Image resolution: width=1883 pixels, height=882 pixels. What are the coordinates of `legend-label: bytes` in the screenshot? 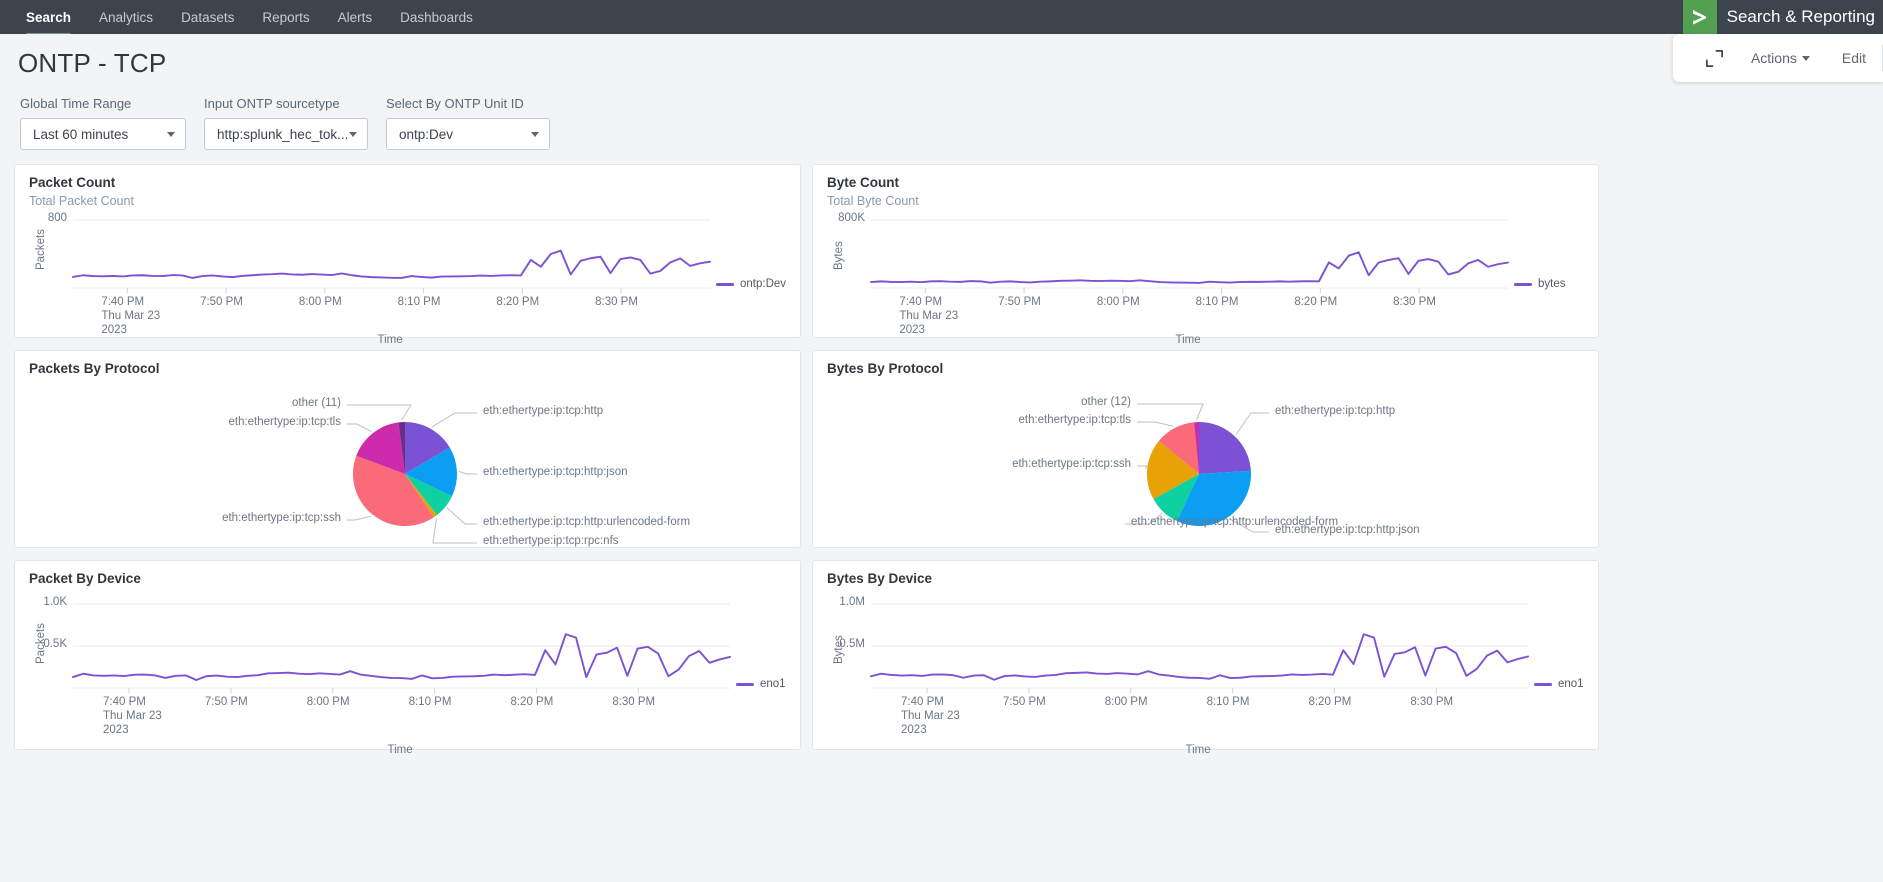 It's located at (1552, 284).